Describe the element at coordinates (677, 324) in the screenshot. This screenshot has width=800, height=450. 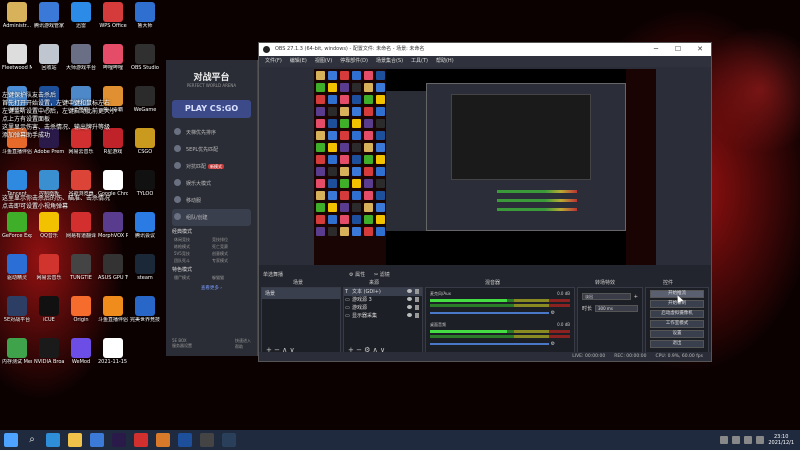
I see `control-button: 工作室模式` at that location.